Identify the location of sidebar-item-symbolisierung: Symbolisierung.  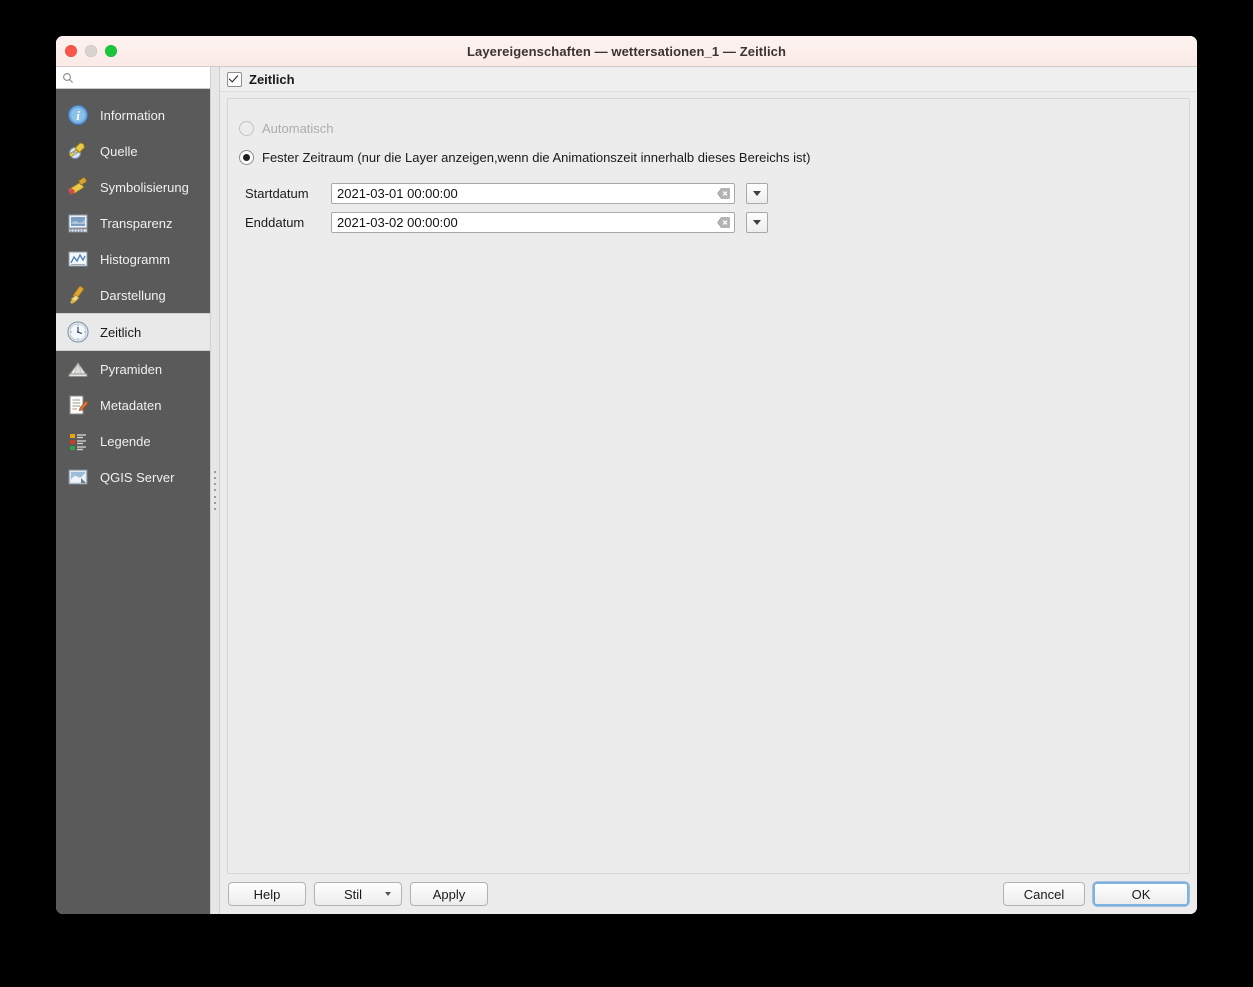
(133, 187).